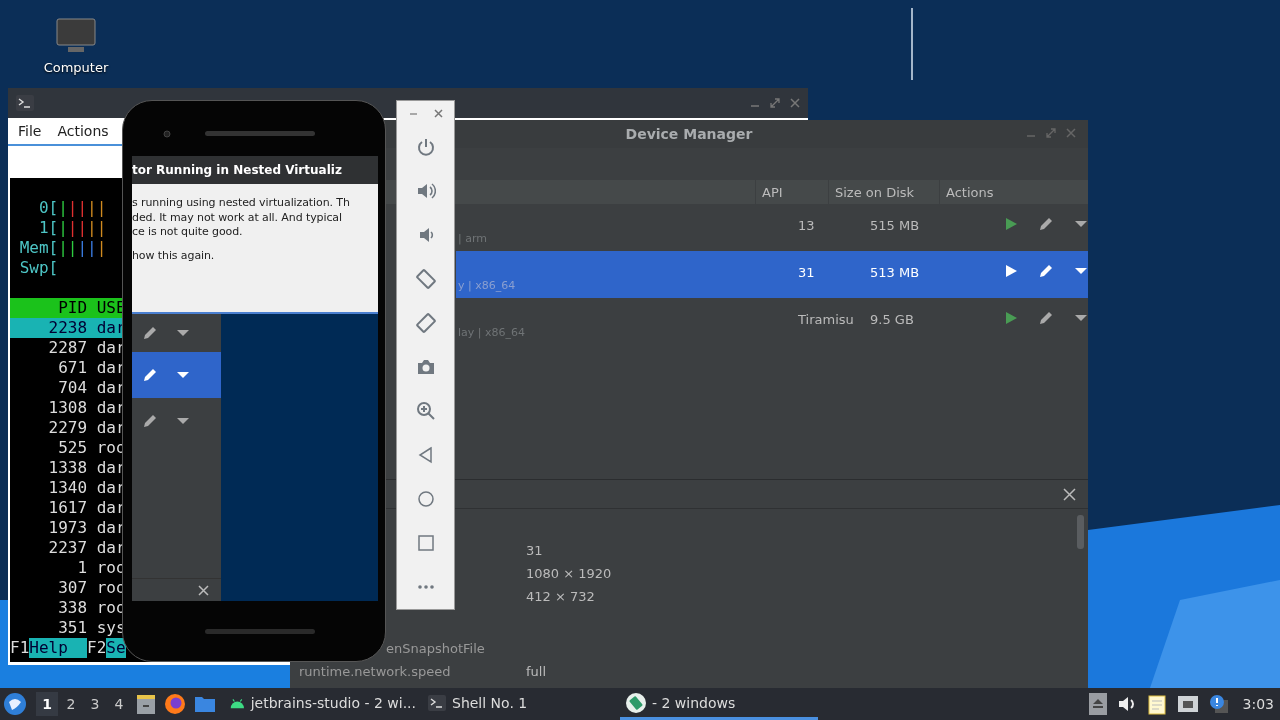 The width and height of the screenshot is (1280, 720). I want to click on workspace-button: 2, so click(71, 704).